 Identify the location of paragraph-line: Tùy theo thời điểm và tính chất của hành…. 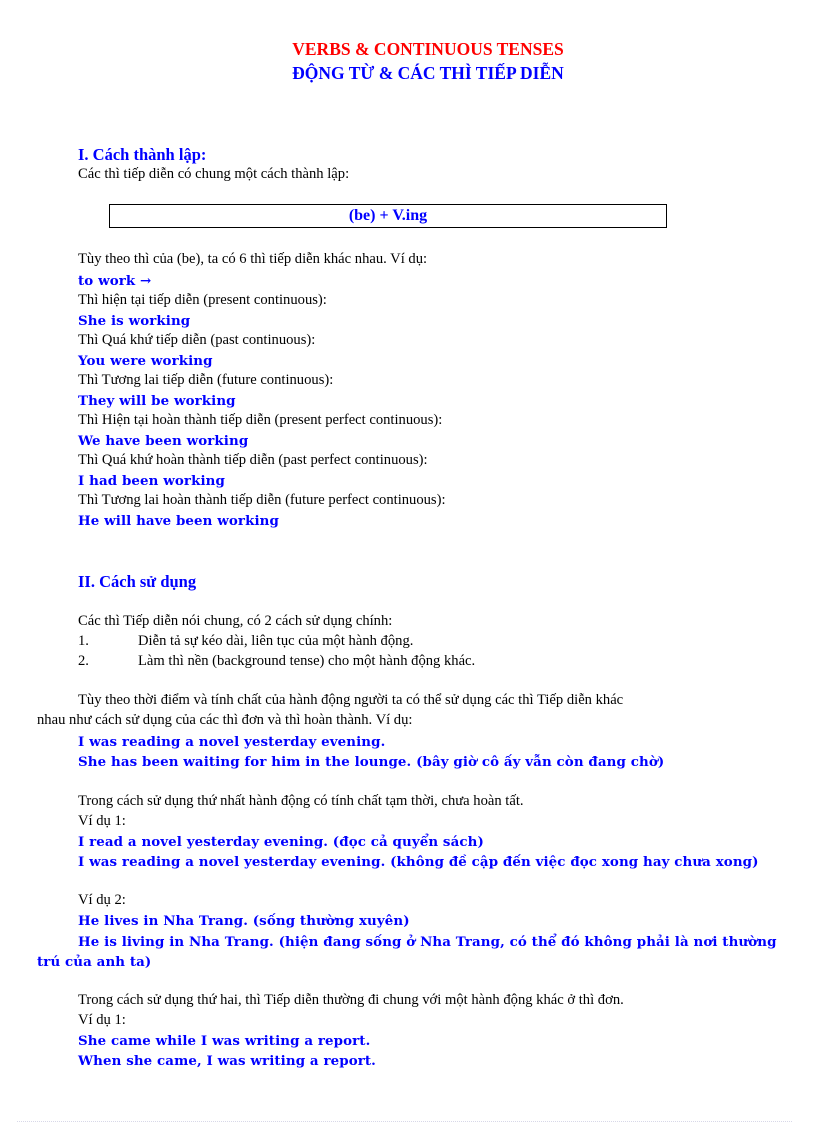
(351, 700).